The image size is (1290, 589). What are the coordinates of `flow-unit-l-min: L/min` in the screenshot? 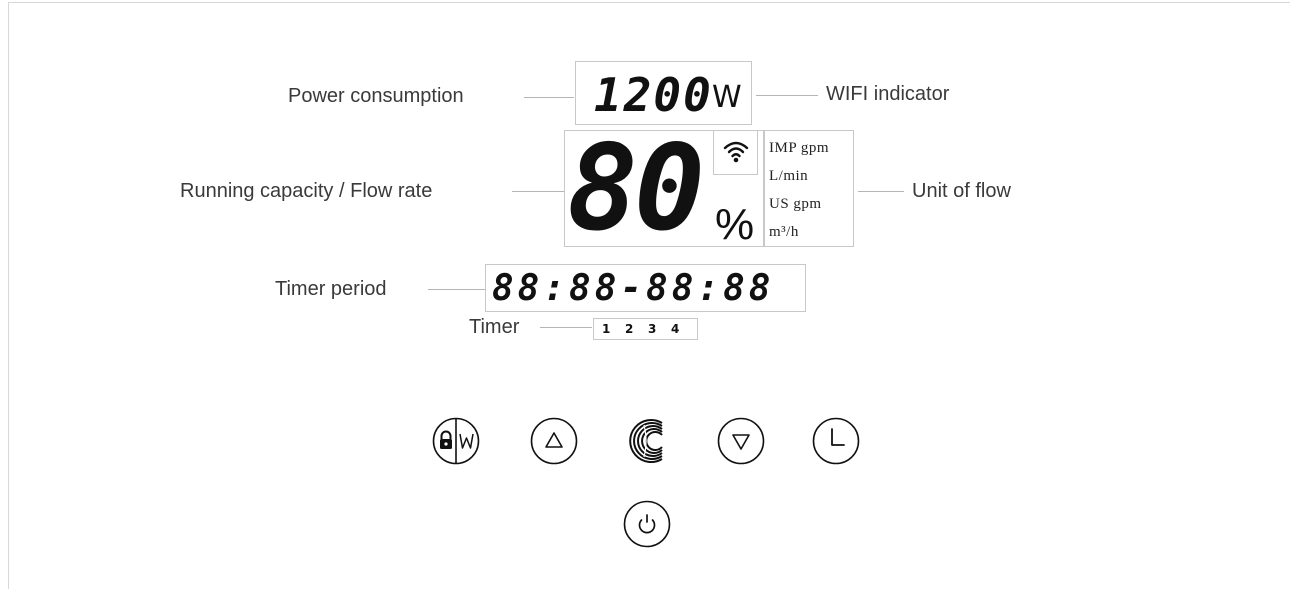 It's located at (789, 176).